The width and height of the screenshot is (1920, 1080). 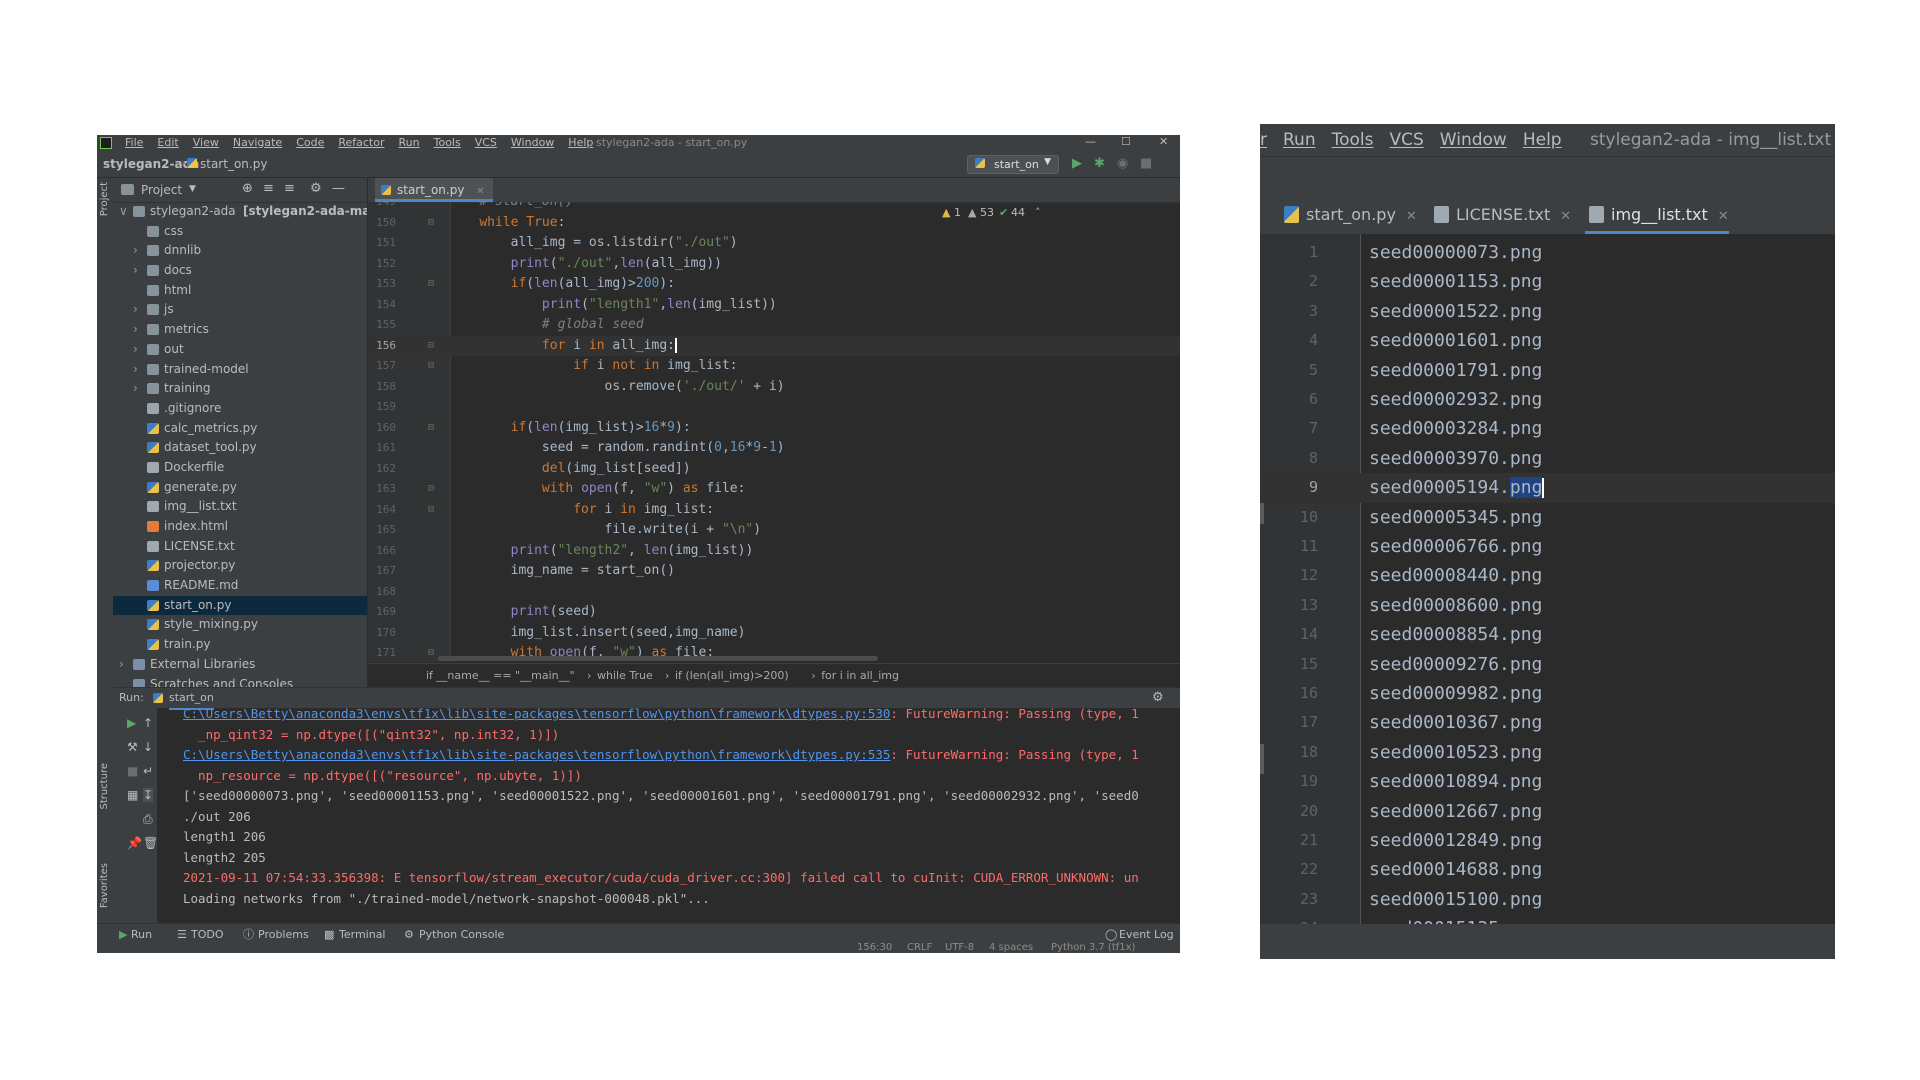 I want to click on rerun-icon: ▶, so click(x=131, y=723).